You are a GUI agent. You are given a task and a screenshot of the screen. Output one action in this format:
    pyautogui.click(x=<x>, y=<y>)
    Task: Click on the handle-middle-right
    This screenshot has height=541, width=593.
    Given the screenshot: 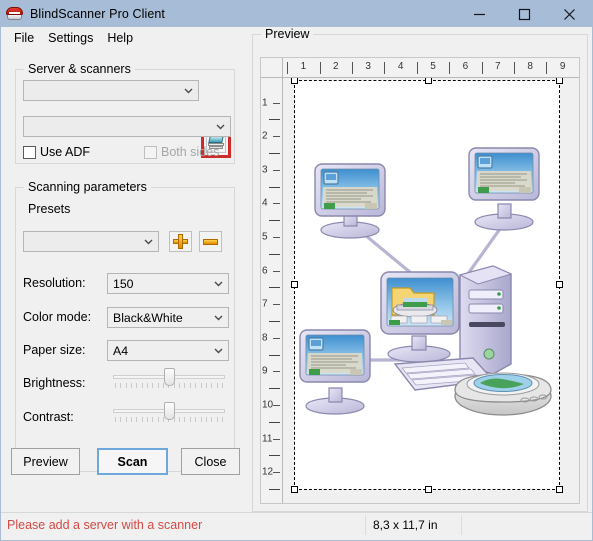 What is the action you would take?
    pyautogui.click(x=559, y=284)
    